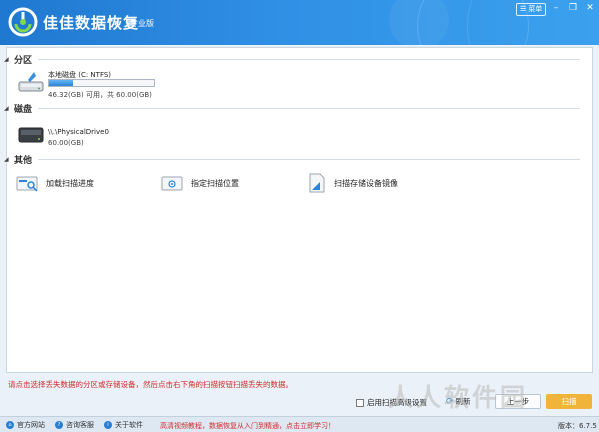  What do you see at coordinates (80, 425) in the screenshot?
I see `support-label: 咨询客服` at bounding box center [80, 425].